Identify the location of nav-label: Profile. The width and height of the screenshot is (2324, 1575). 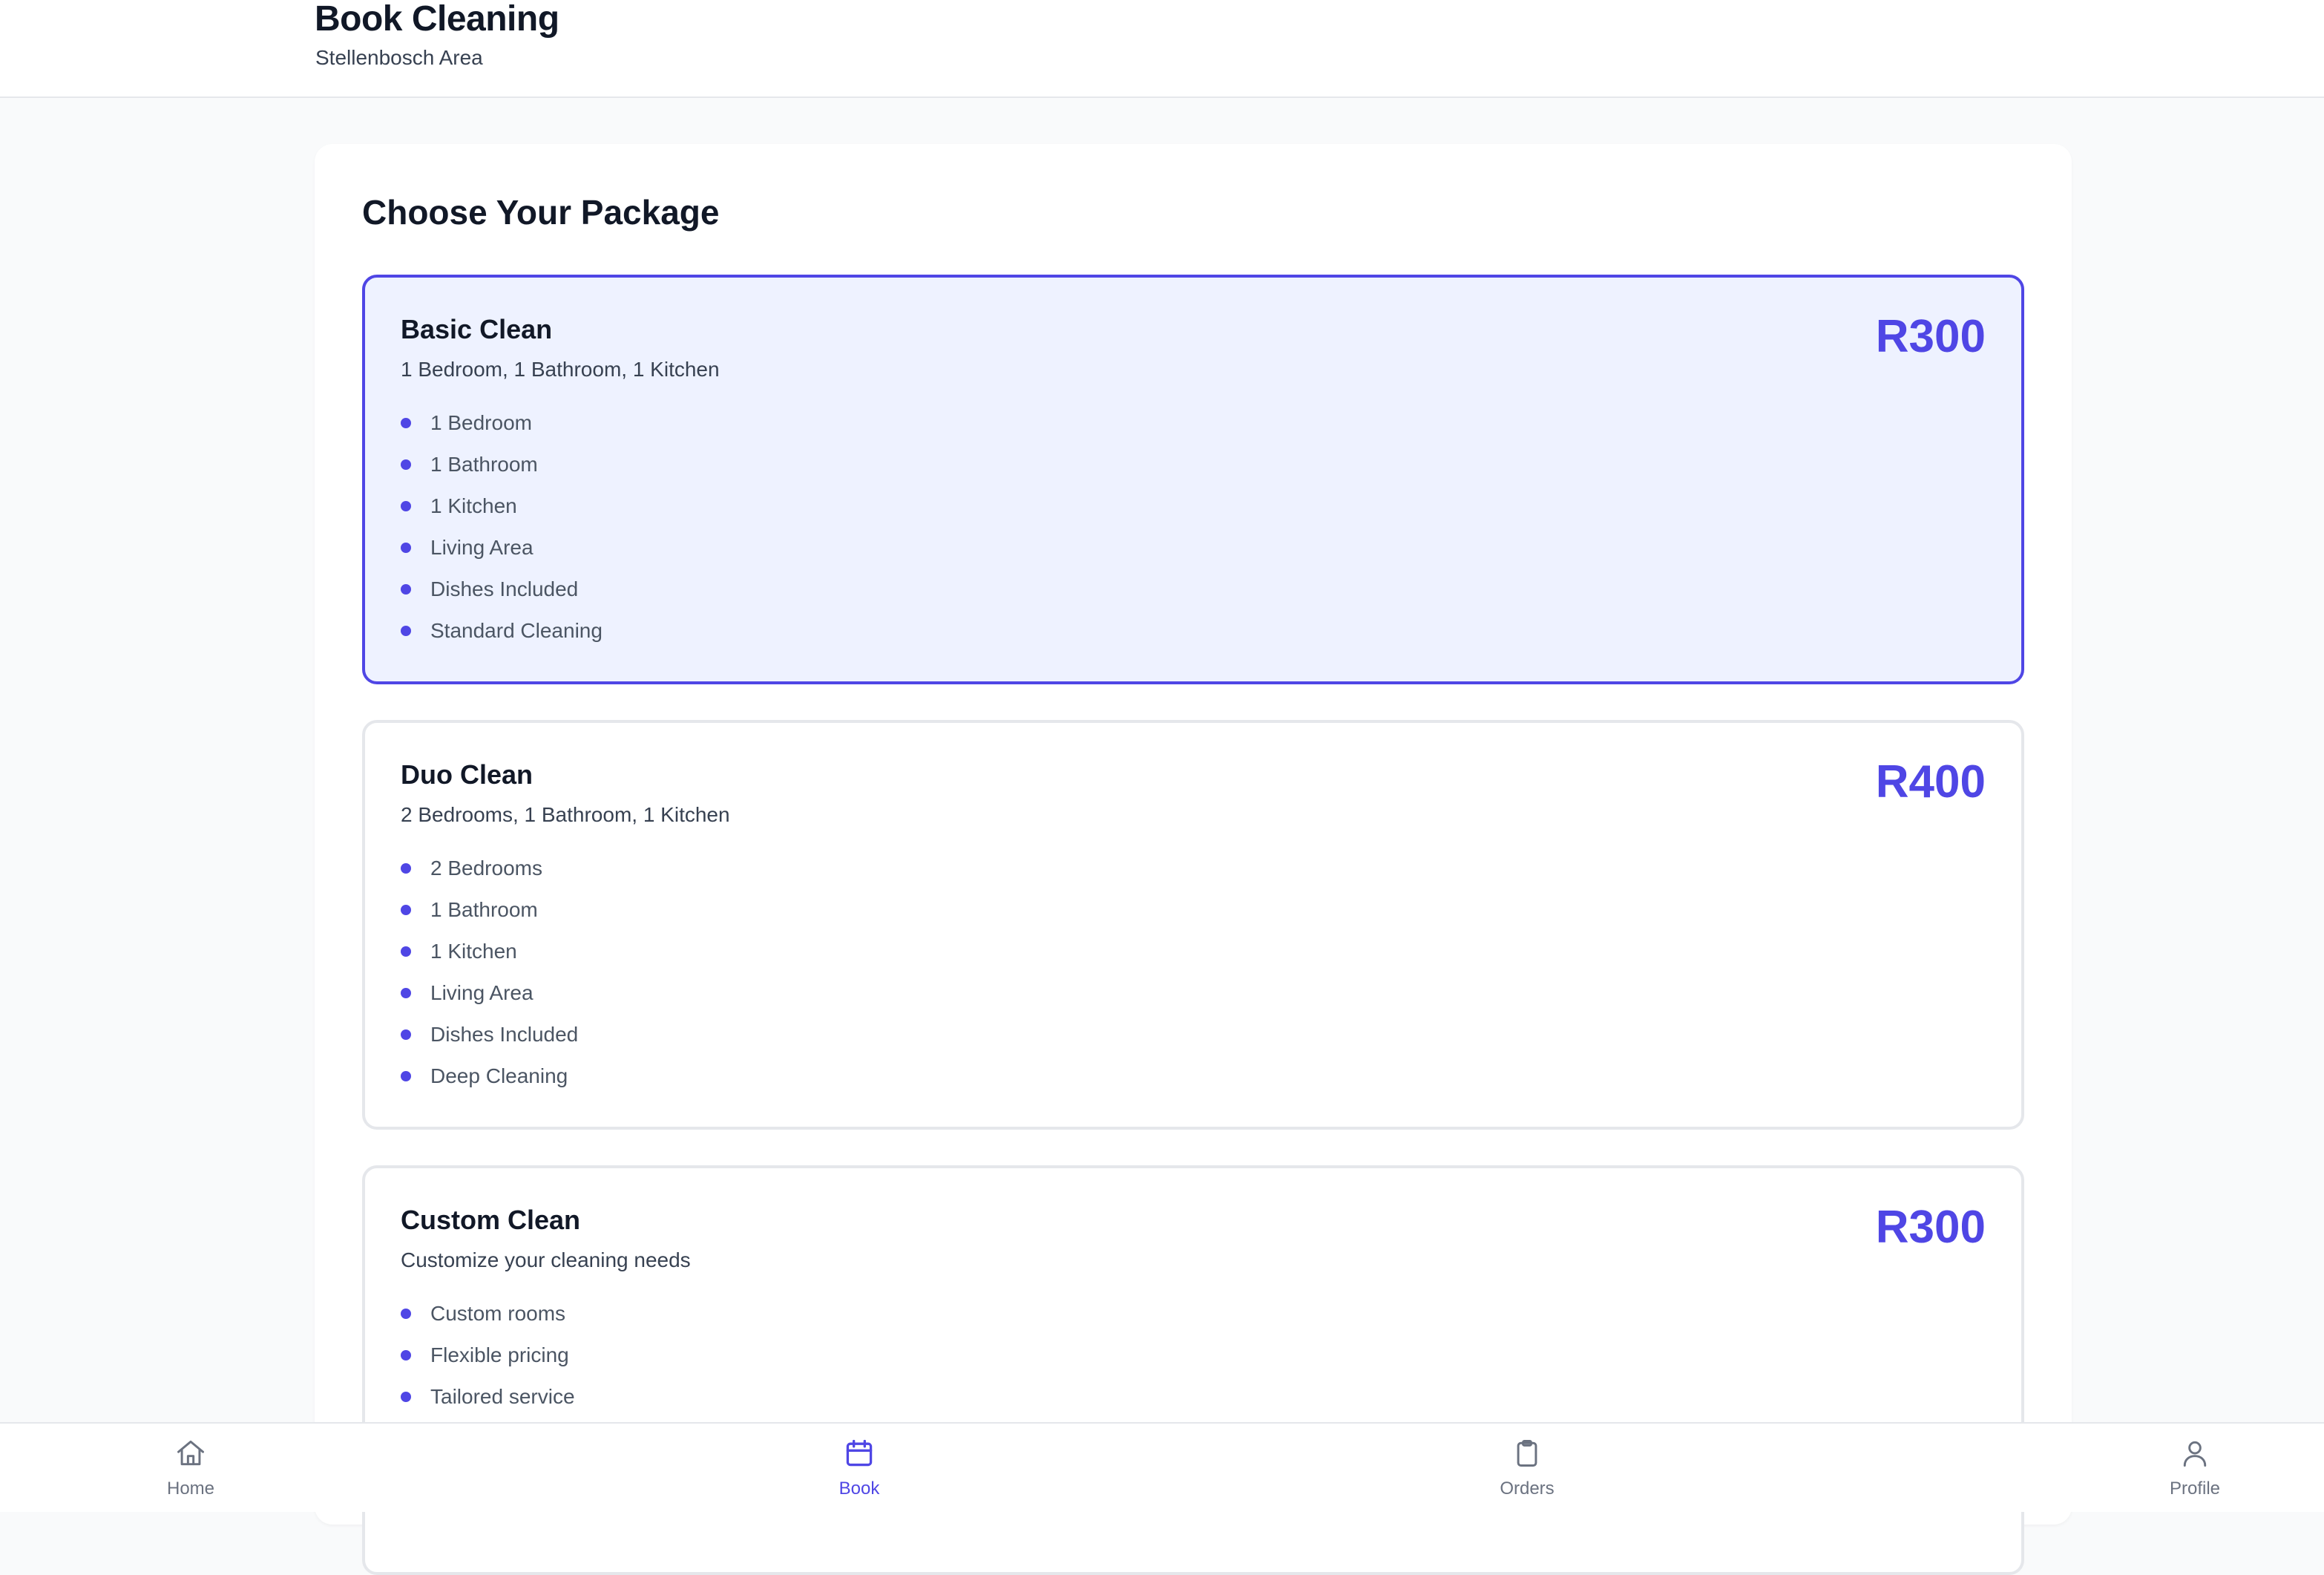
(2195, 1489).